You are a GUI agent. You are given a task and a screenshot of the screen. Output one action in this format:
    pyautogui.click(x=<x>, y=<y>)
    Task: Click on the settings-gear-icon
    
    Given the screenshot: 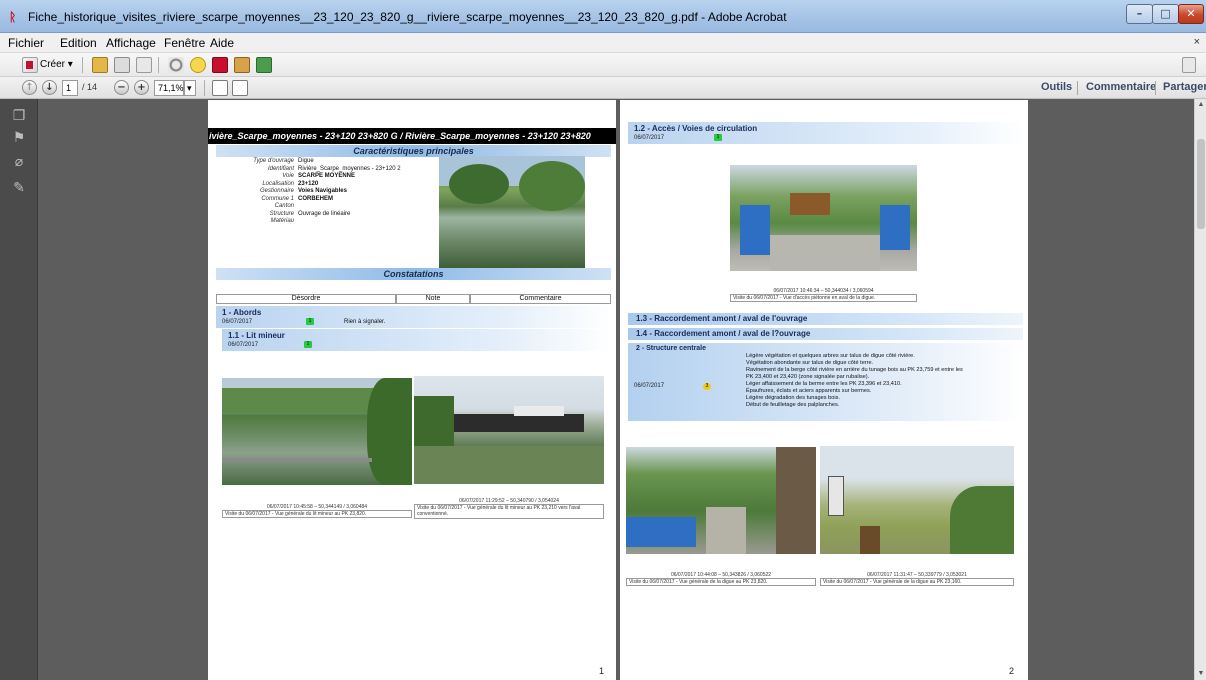 What is the action you would take?
    pyautogui.click(x=176, y=65)
    